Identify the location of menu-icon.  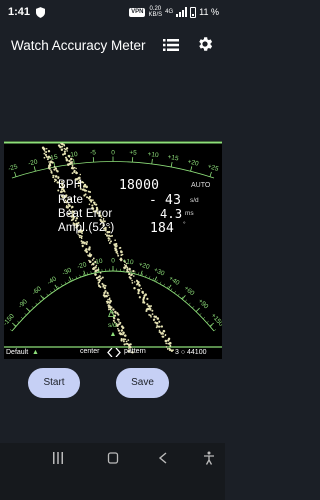
(58, 458).